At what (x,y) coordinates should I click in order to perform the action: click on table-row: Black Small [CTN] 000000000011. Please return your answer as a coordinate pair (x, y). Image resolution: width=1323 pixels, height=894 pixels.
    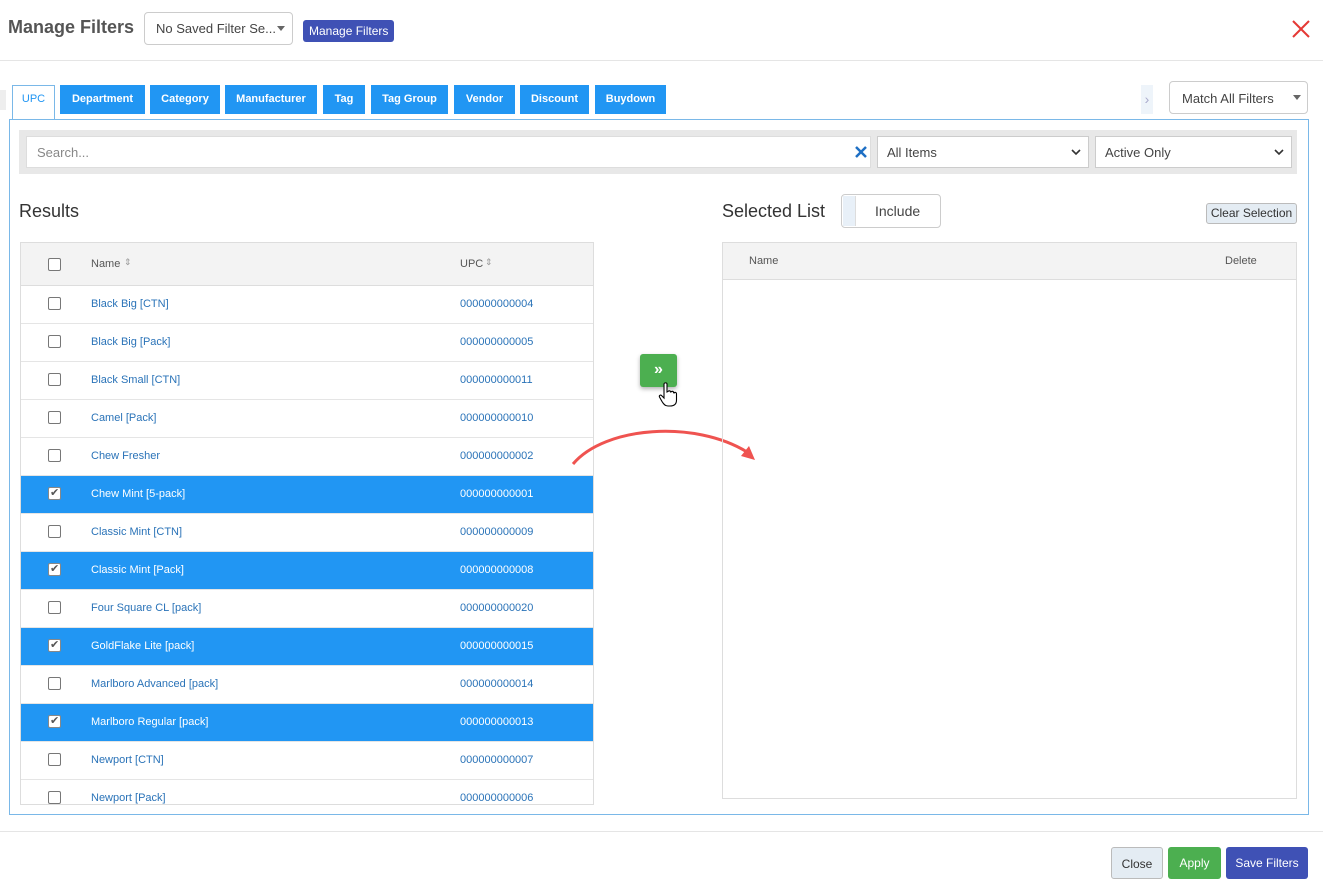
    Looking at the image, I should click on (307, 381).